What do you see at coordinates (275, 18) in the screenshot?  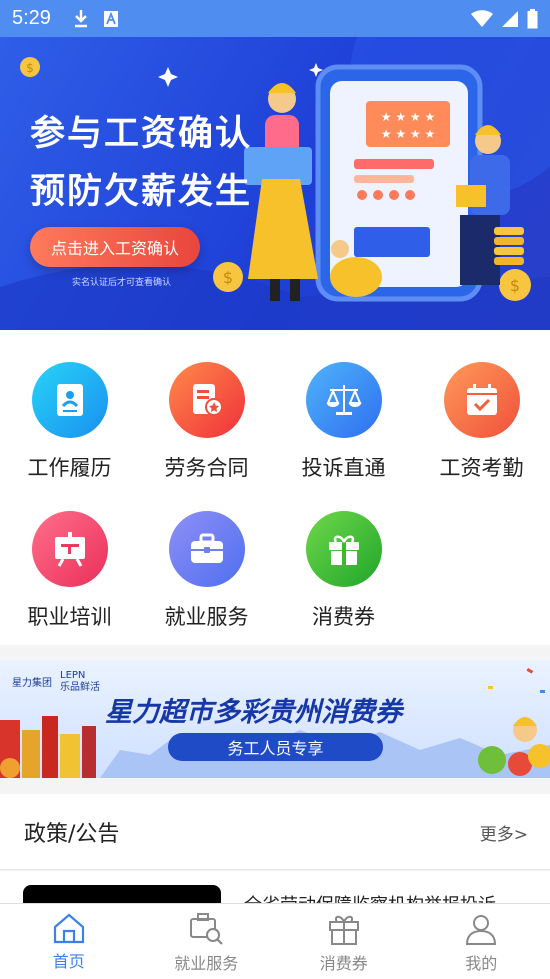 I see `status-bar: 5:29` at bounding box center [275, 18].